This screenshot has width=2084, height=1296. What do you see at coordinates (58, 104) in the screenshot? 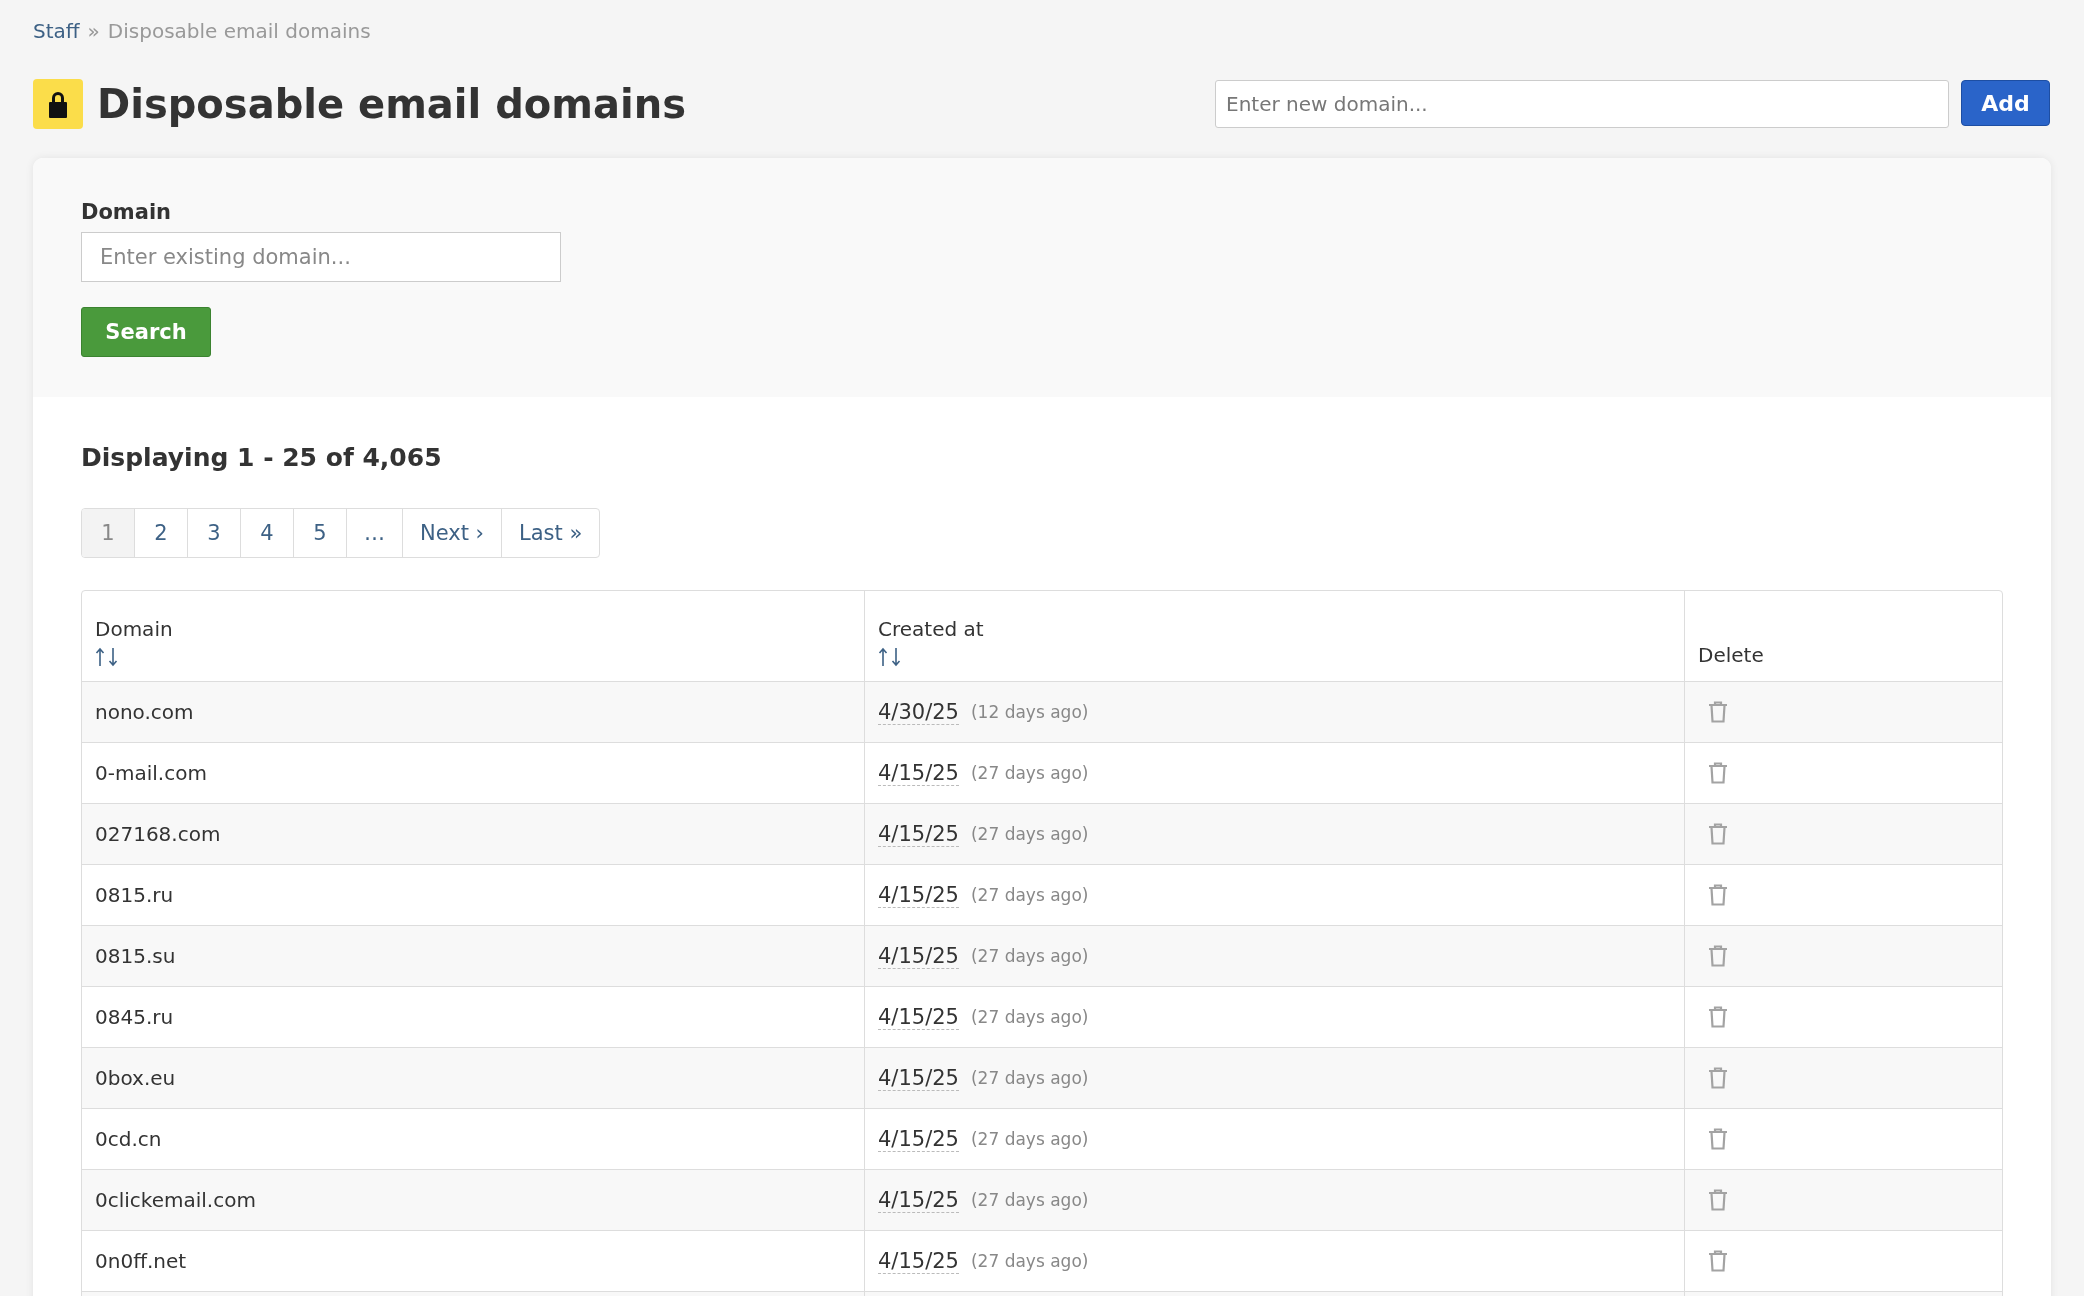
I see `lock-icon` at bounding box center [58, 104].